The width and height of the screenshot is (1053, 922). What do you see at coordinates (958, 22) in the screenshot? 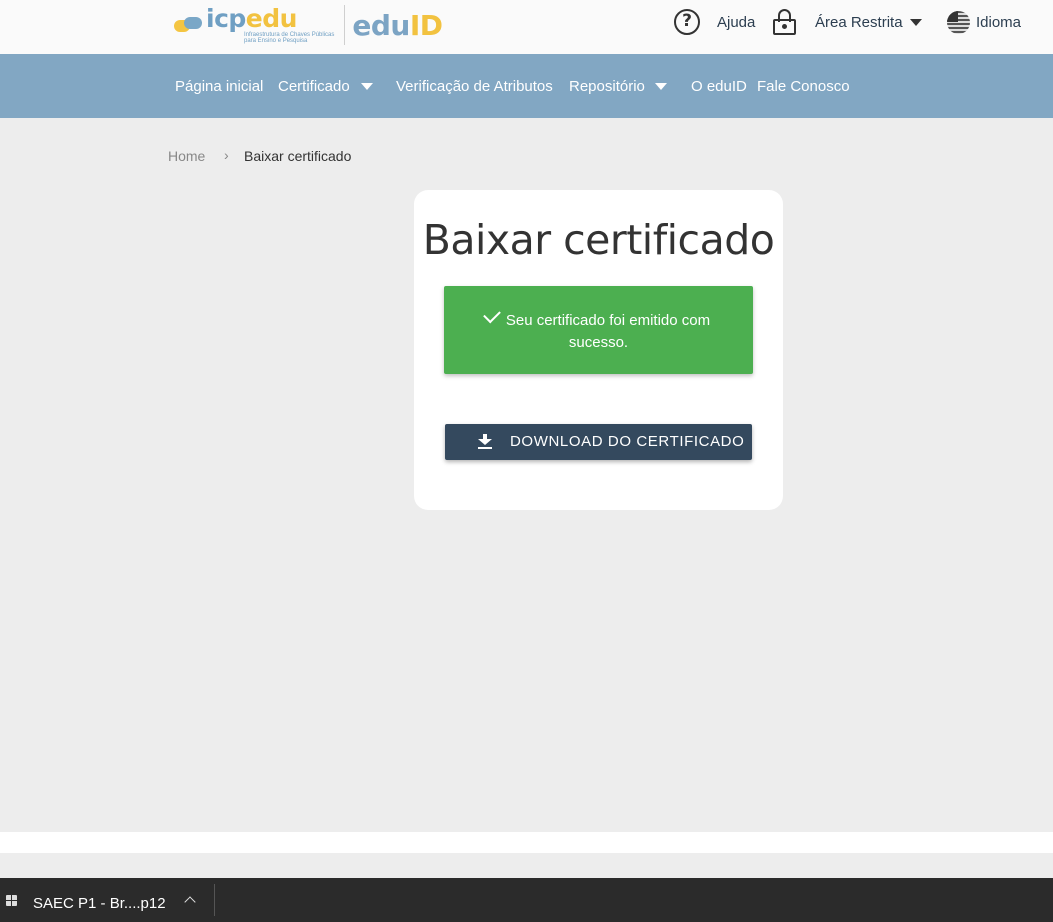
I see `us-flag-icon` at bounding box center [958, 22].